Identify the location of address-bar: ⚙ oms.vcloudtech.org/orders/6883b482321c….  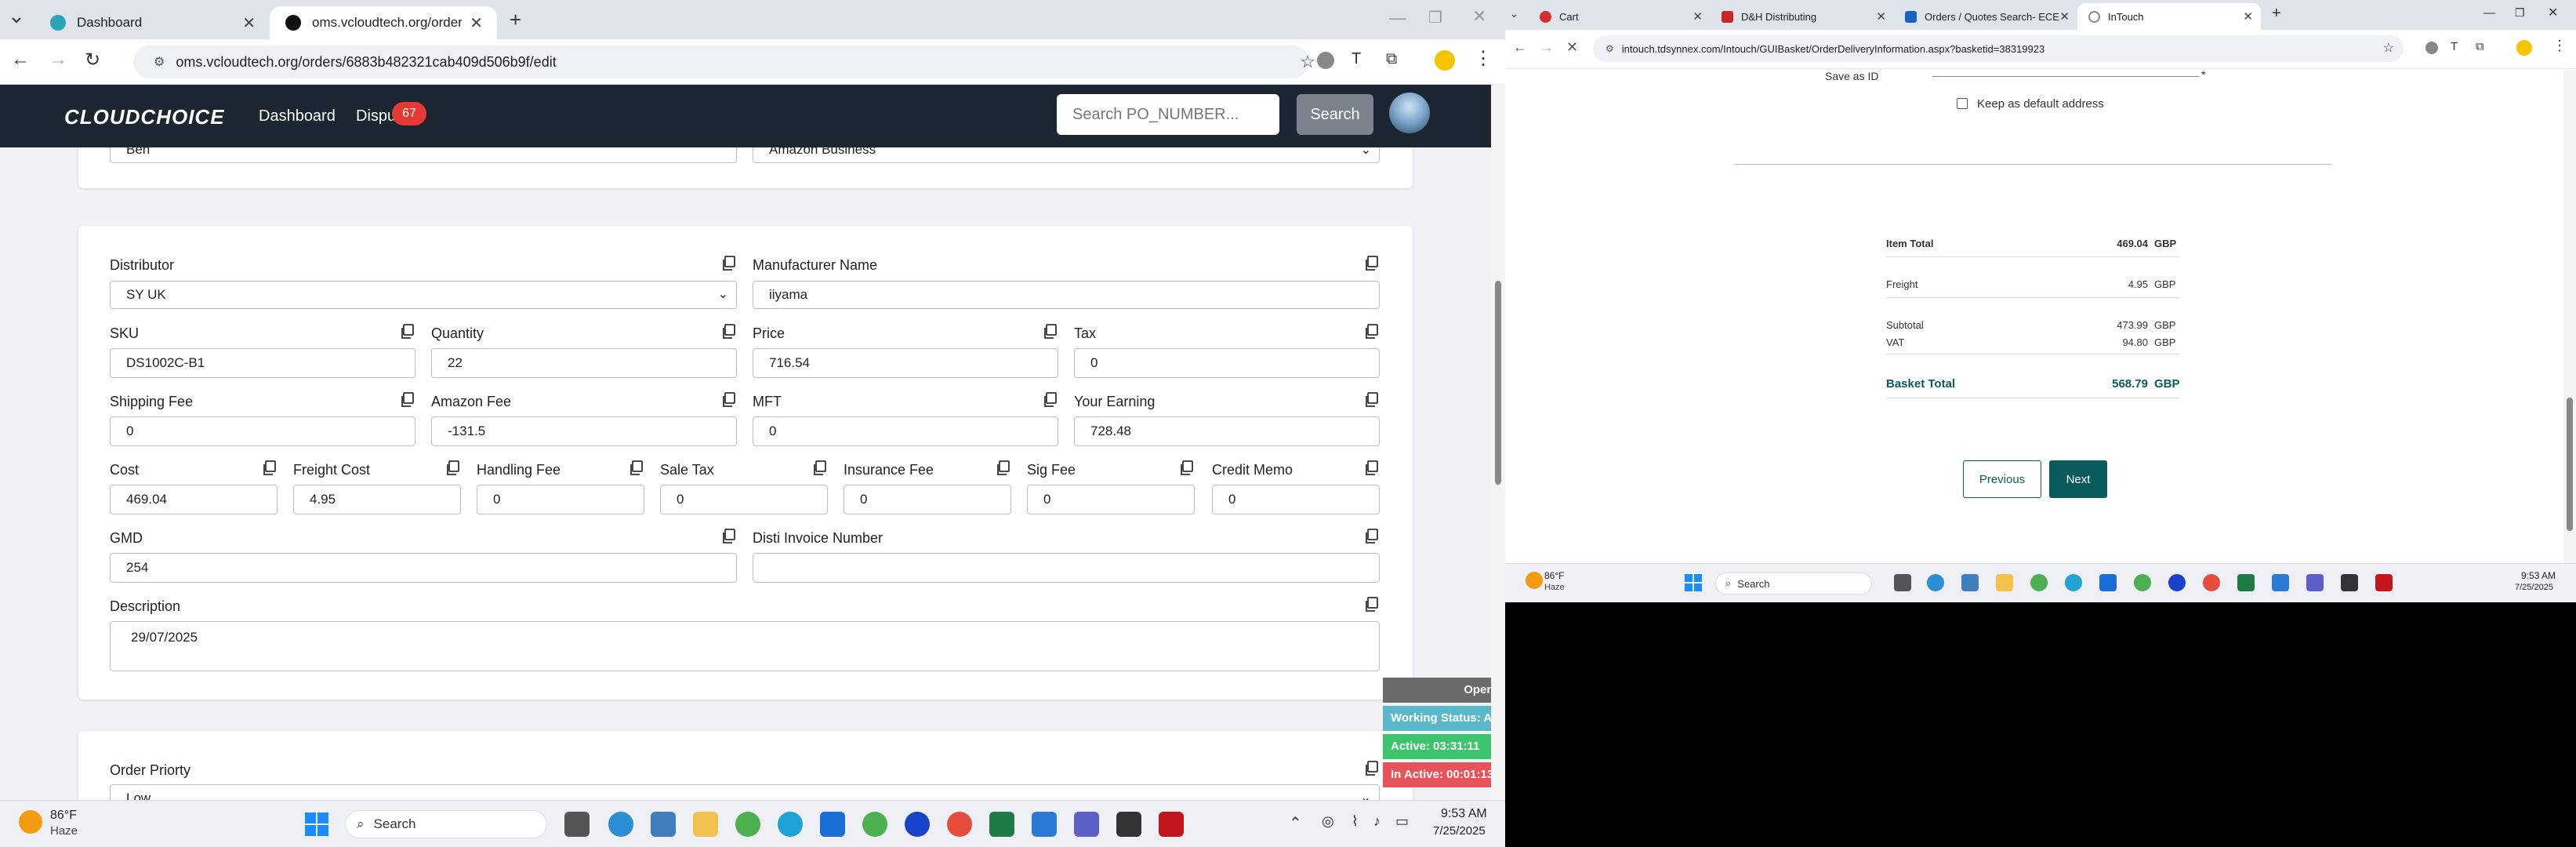
(724, 61).